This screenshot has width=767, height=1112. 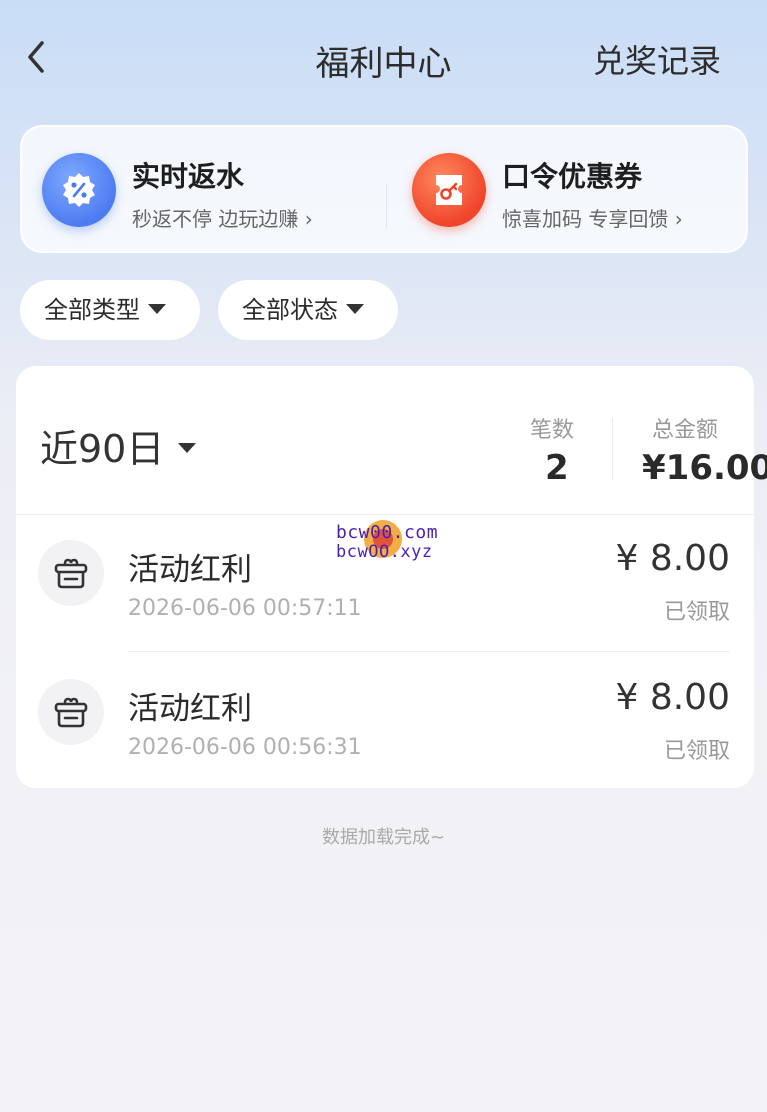 What do you see at coordinates (384, 552) in the screenshot?
I see `watermark-line-2: bcwOO.xyz` at bounding box center [384, 552].